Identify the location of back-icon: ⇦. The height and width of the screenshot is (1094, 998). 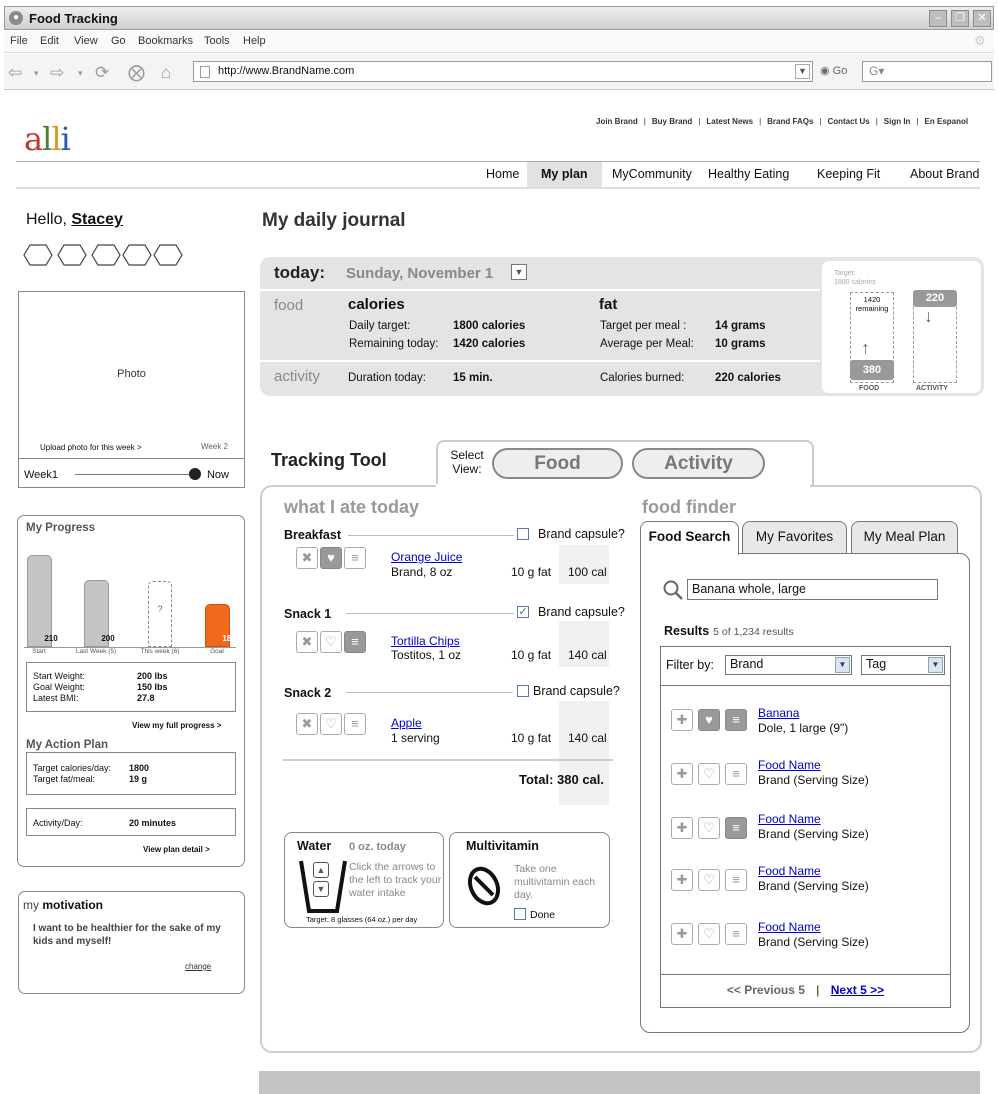
(15, 73).